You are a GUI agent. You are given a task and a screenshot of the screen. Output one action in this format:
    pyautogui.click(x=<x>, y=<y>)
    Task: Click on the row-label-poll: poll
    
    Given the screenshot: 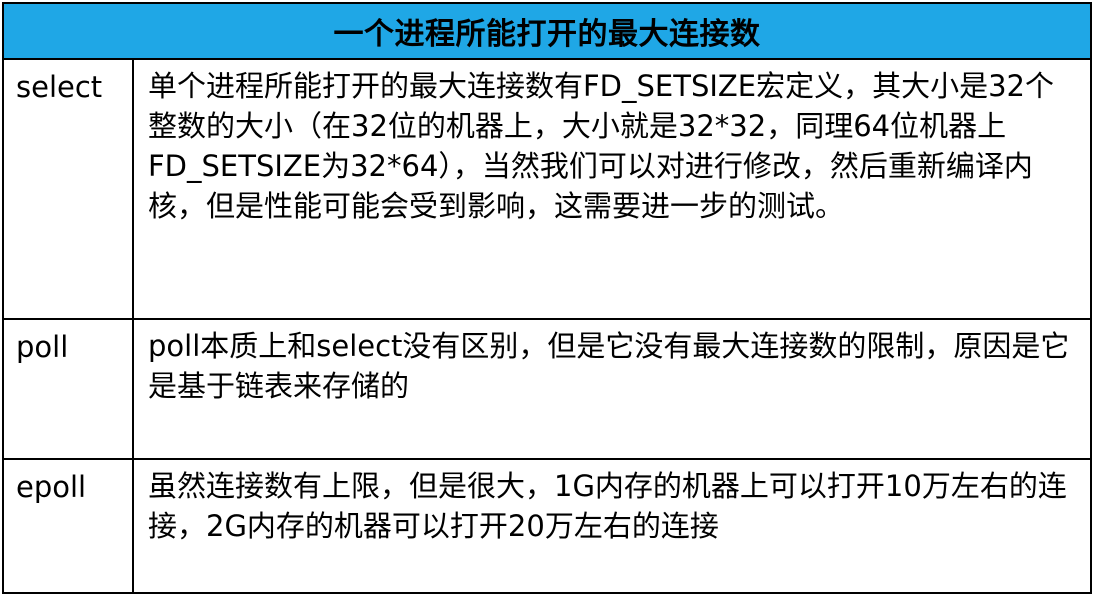 What is the action you would take?
    pyautogui.click(x=69, y=390)
    